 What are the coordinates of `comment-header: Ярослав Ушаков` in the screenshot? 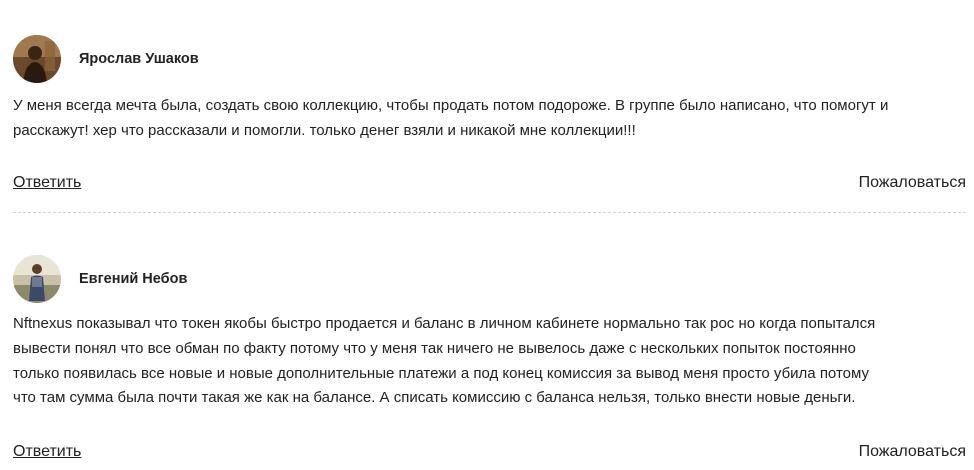 It's located at (489, 59).